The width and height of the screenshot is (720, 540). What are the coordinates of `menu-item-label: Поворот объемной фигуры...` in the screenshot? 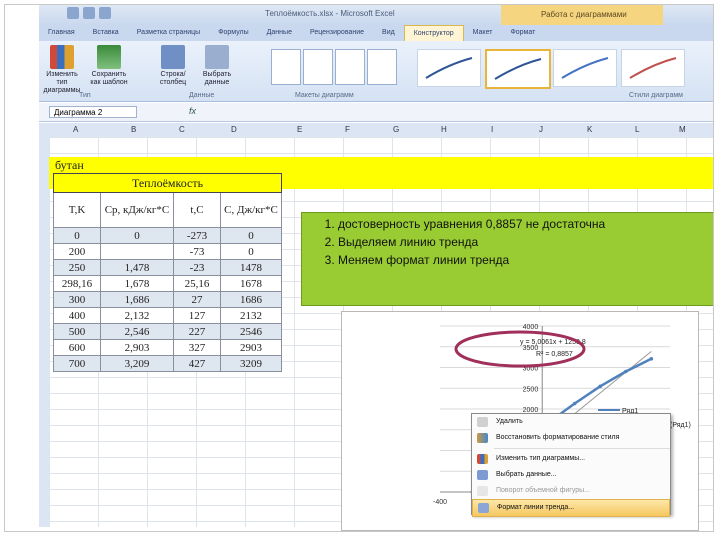 It's located at (543, 490).